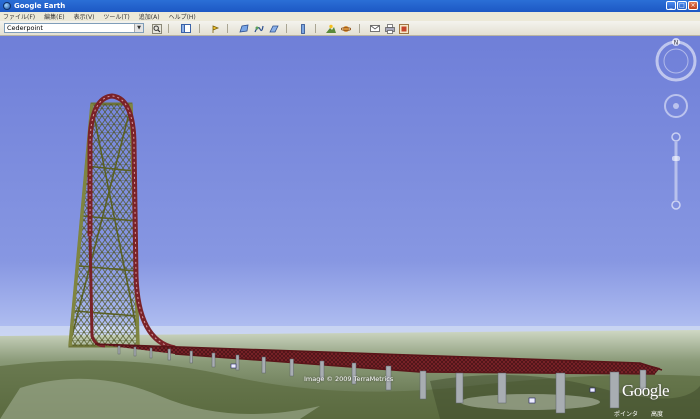  I want to click on google-logo: Google, so click(646, 390).